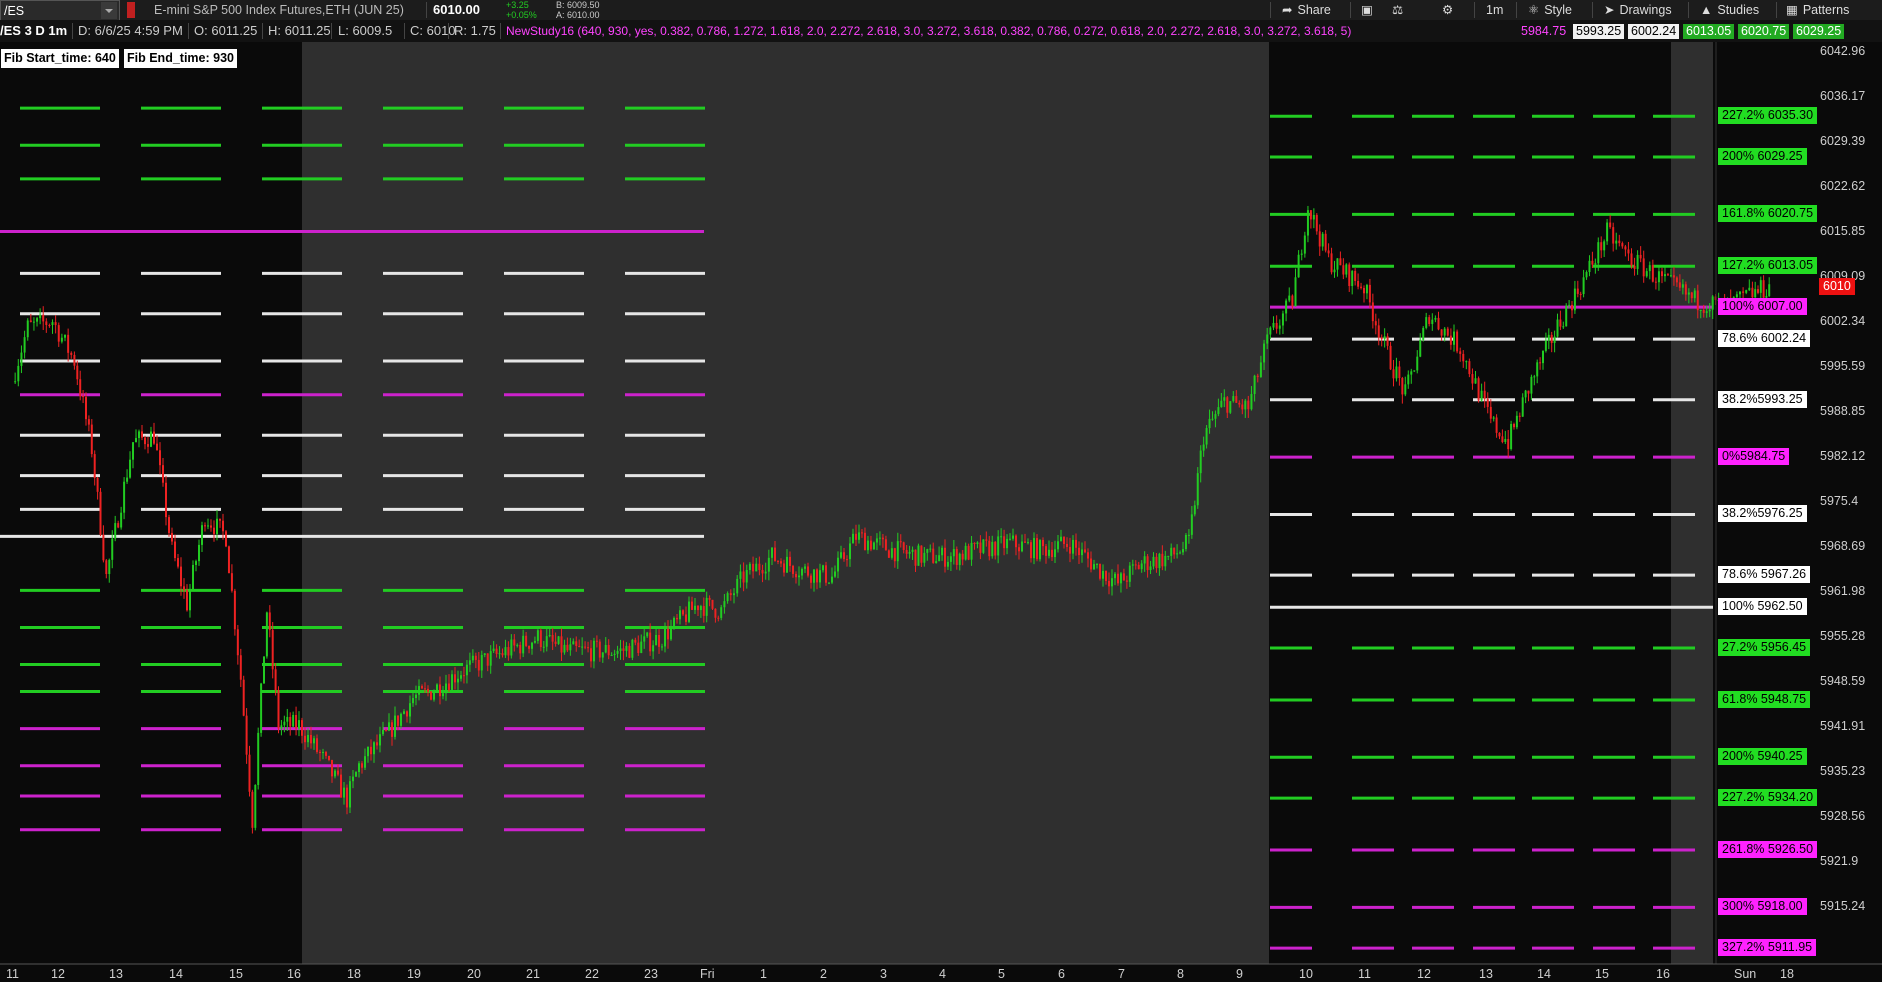 This screenshot has width=1882, height=982. I want to click on fib-level-label: 78.6% 6002.24, so click(1764, 339).